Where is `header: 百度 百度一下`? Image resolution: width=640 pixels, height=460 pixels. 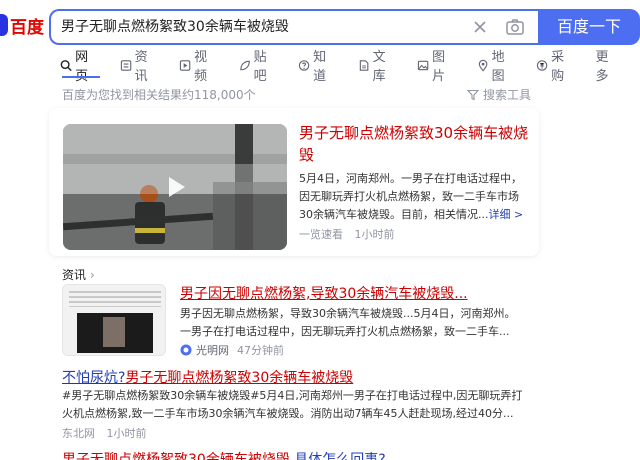 header: 百度 百度一下 is located at coordinates (320, 25).